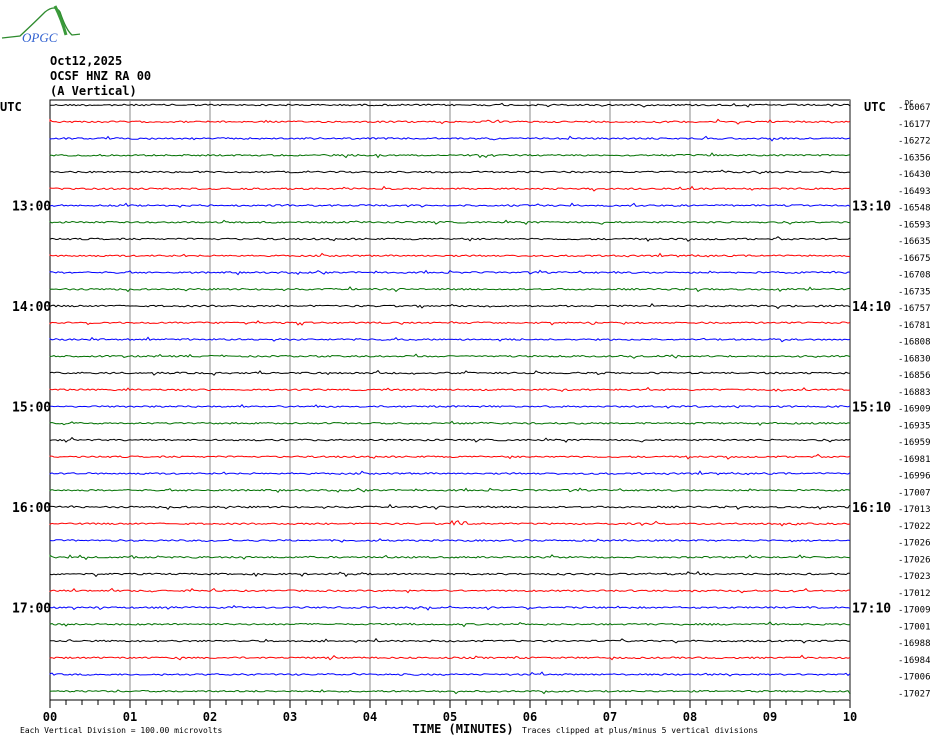 The width and height of the screenshot is (930, 744). What do you see at coordinates (914, 493) in the screenshot?
I see `dc-offset-label: -17007` at bounding box center [914, 493].